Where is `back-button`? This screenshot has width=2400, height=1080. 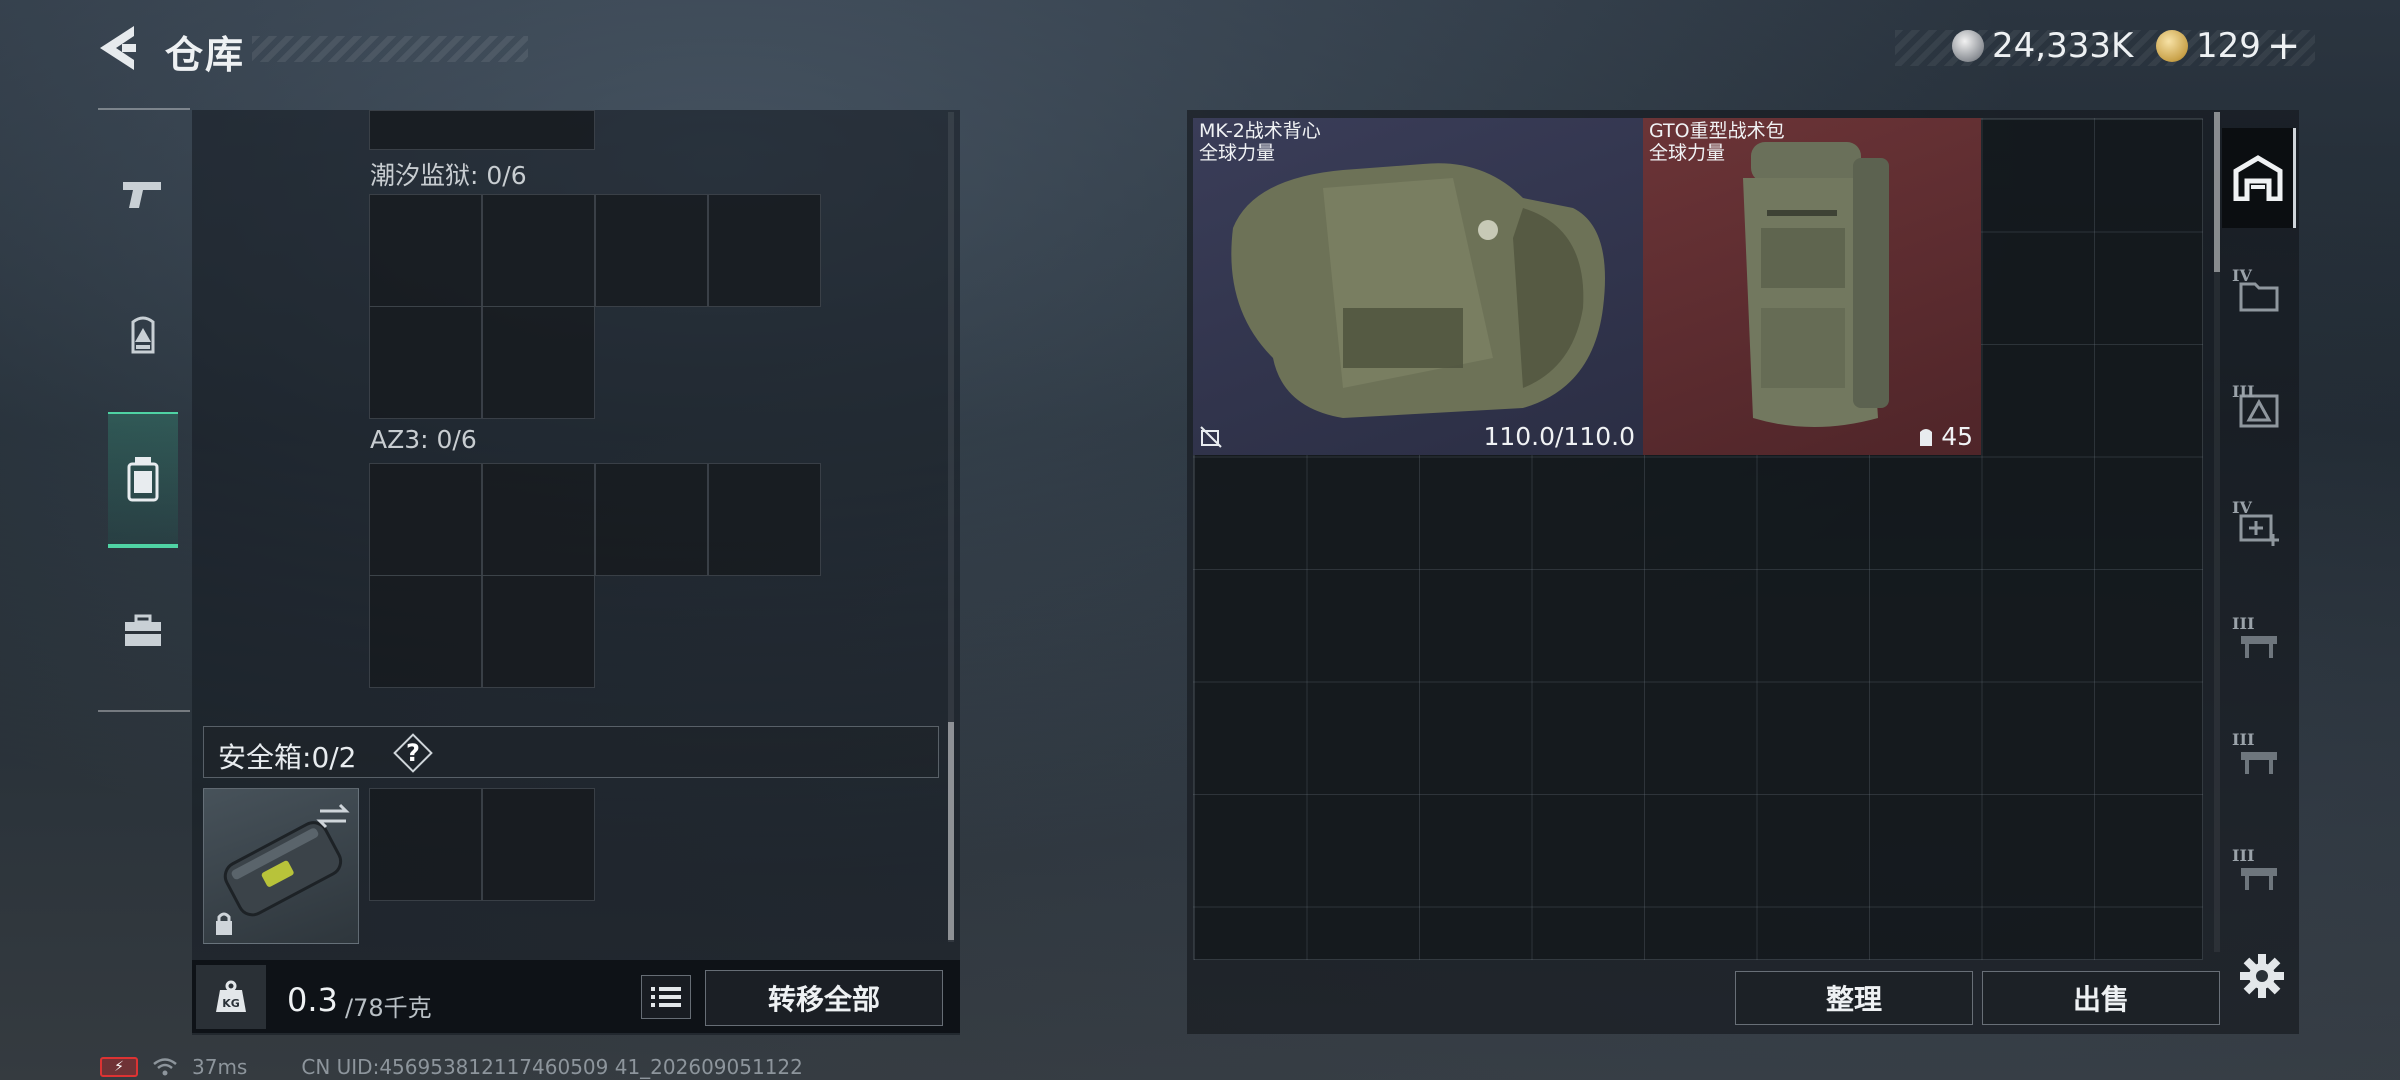 back-button is located at coordinates (120, 48).